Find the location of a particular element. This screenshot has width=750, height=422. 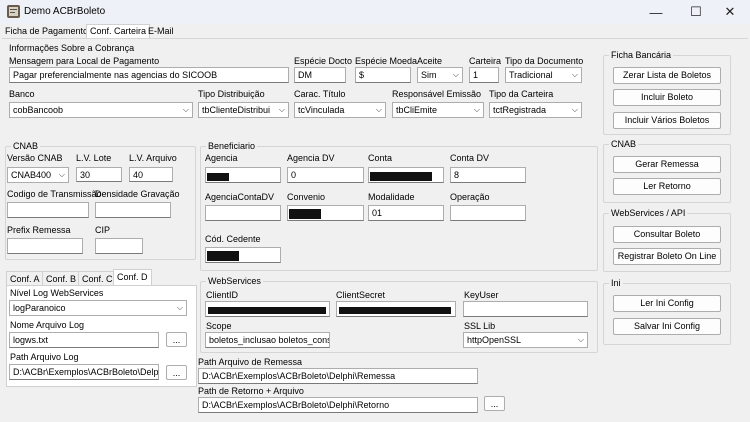

nivel-log-label: Nível Log WebServices is located at coordinates (57, 293).